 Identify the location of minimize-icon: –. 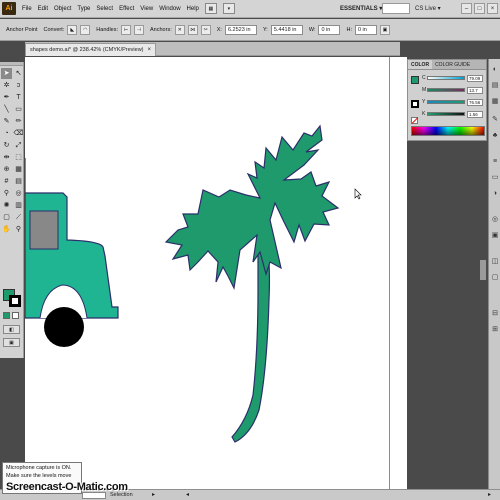
(466, 8).